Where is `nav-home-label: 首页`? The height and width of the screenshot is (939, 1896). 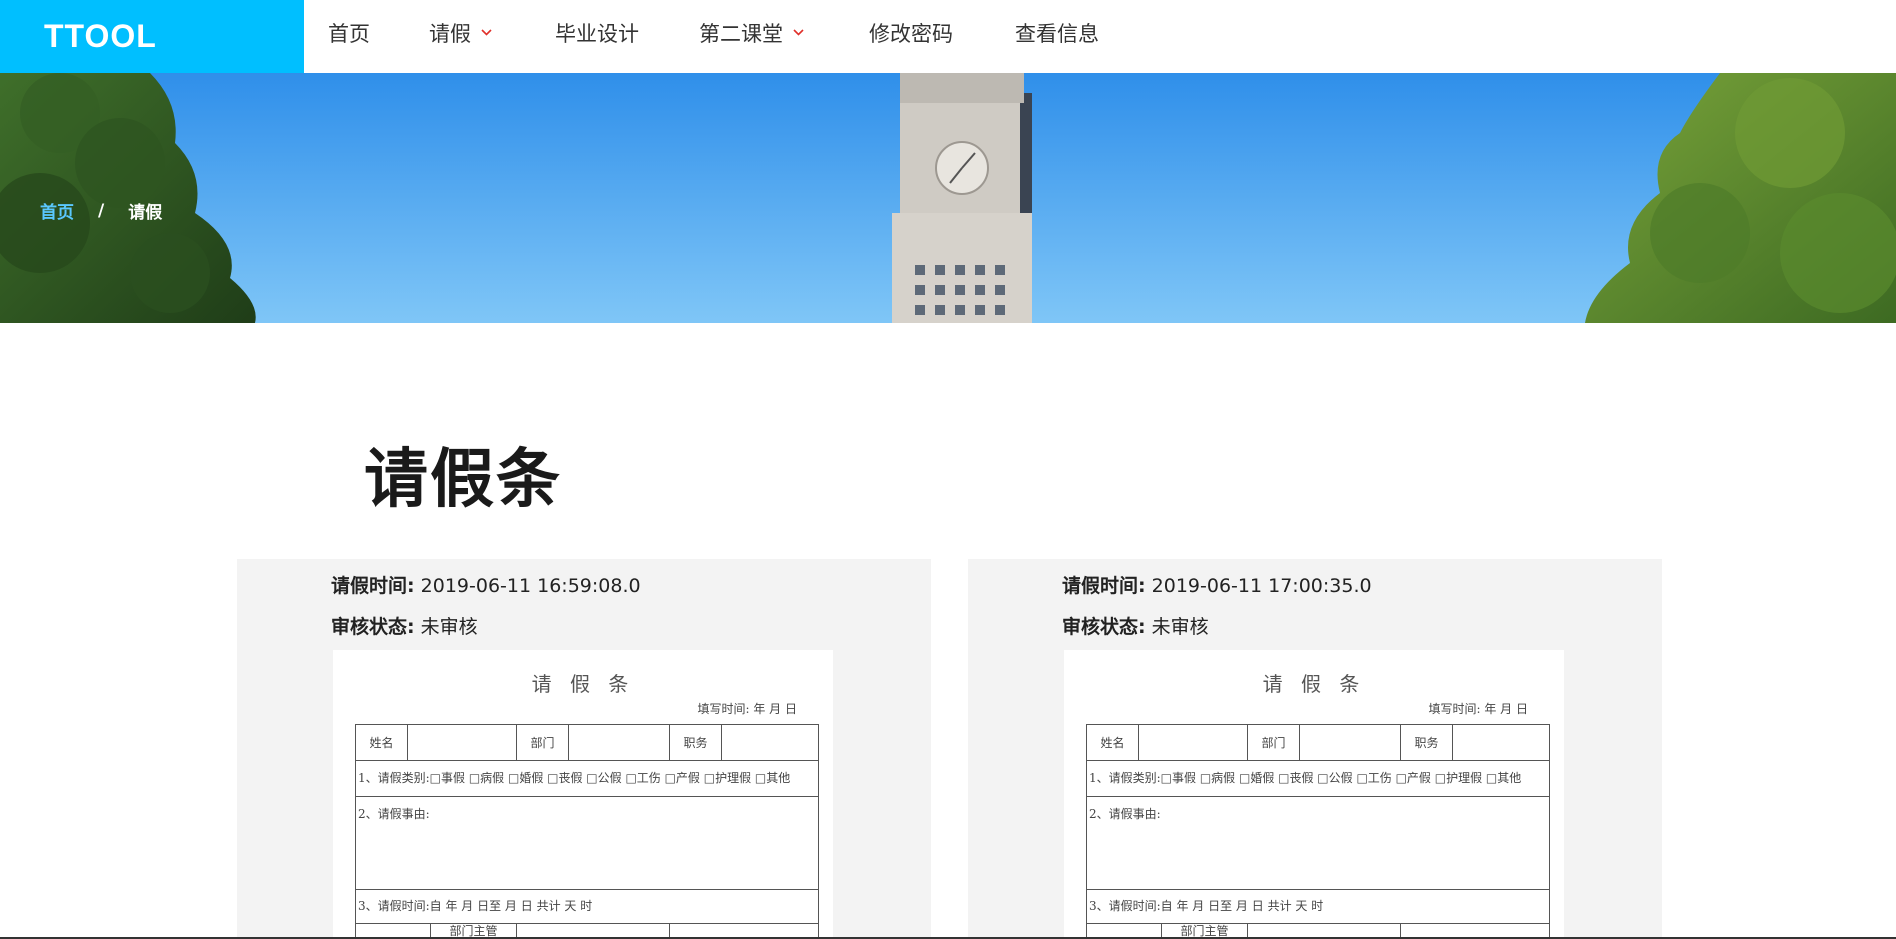
nav-home-label: 首页 is located at coordinates (349, 34).